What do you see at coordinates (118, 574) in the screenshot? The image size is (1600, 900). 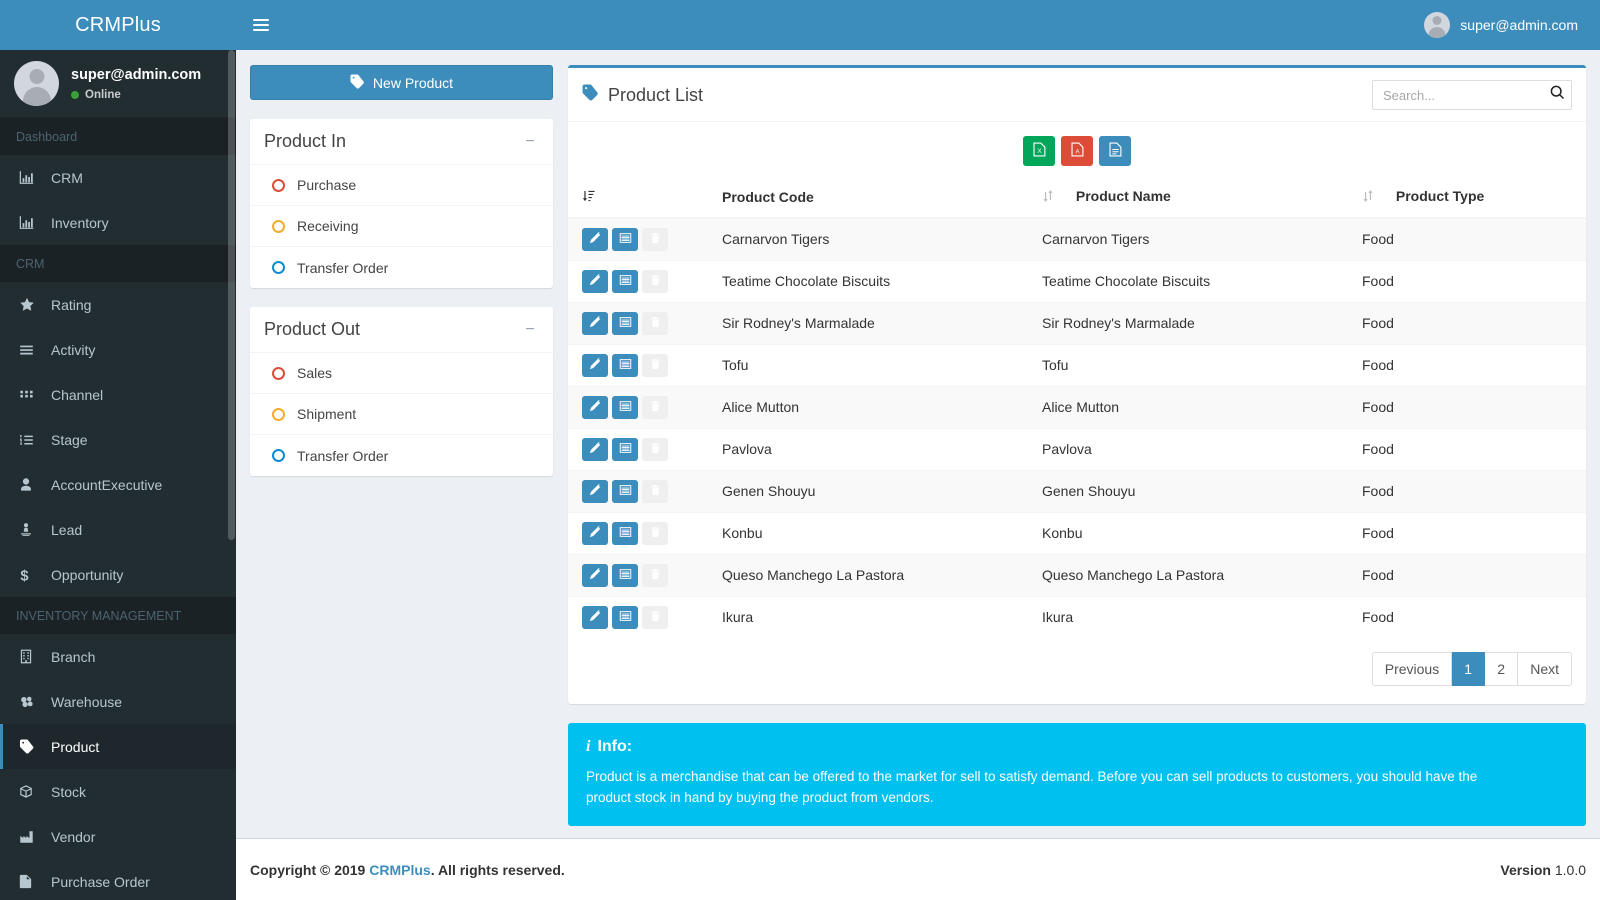 I see `sidebar-item-opportunity: $ Opportunity` at bounding box center [118, 574].